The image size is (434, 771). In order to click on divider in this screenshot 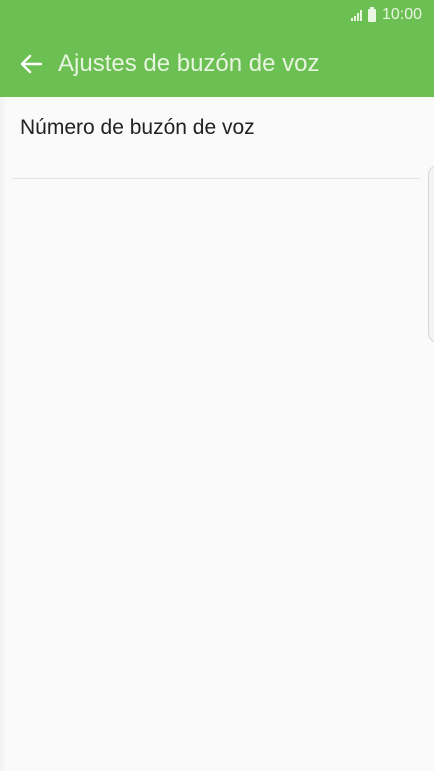, I will do `click(216, 178)`.